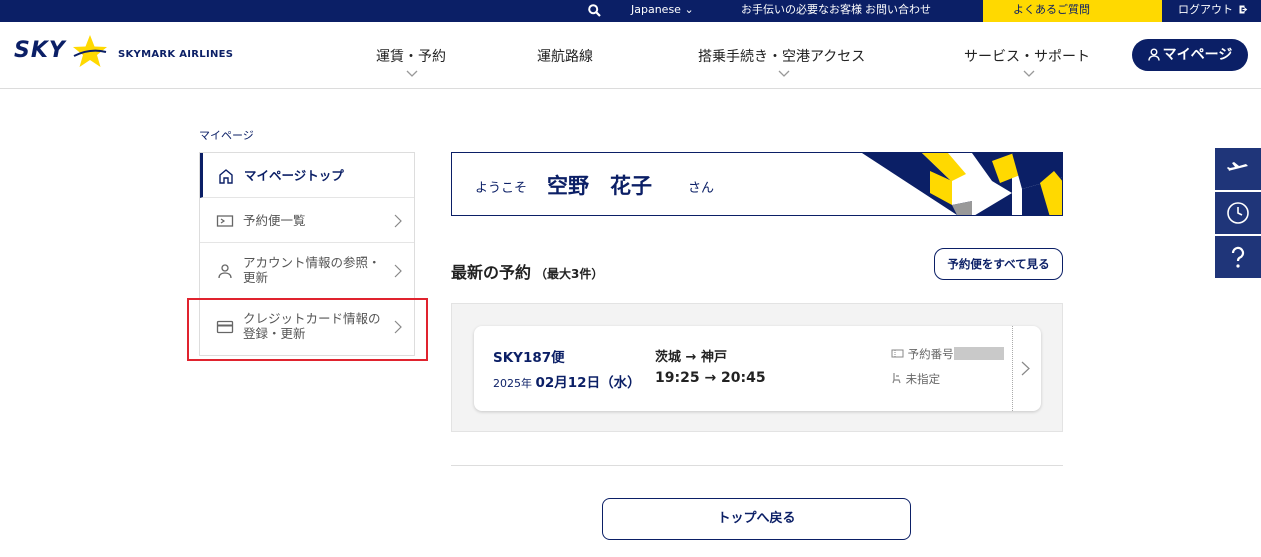  Describe the element at coordinates (599, 186) in the screenshot. I see `member-name: 空野 花子` at that location.